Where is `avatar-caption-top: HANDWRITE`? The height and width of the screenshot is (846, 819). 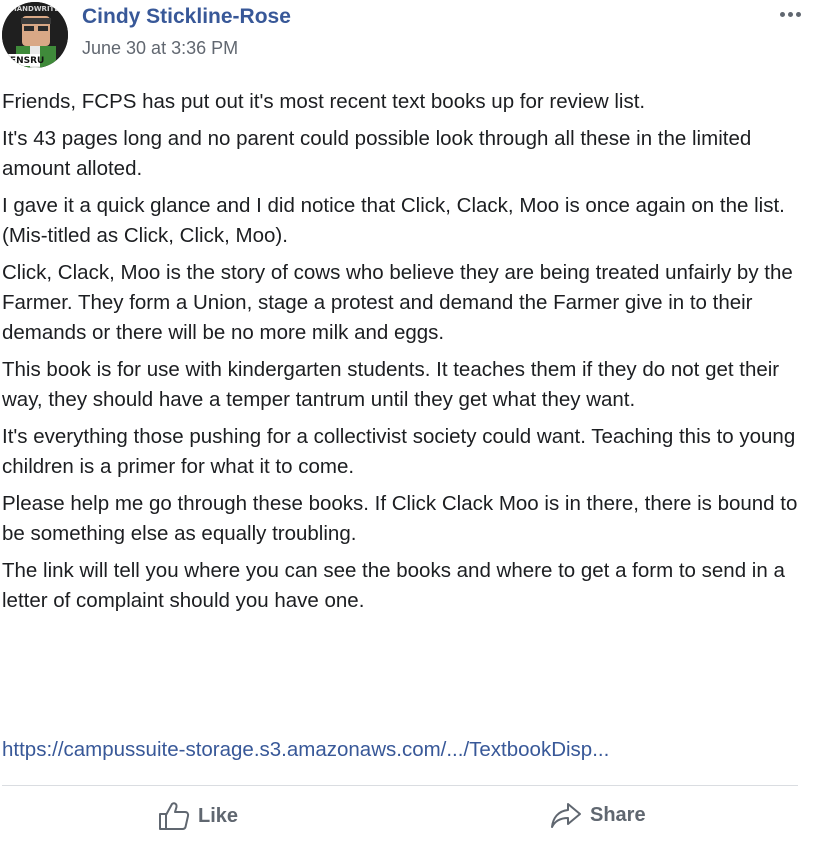 avatar-caption-top: HANDWRITE is located at coordinates (35, 9).